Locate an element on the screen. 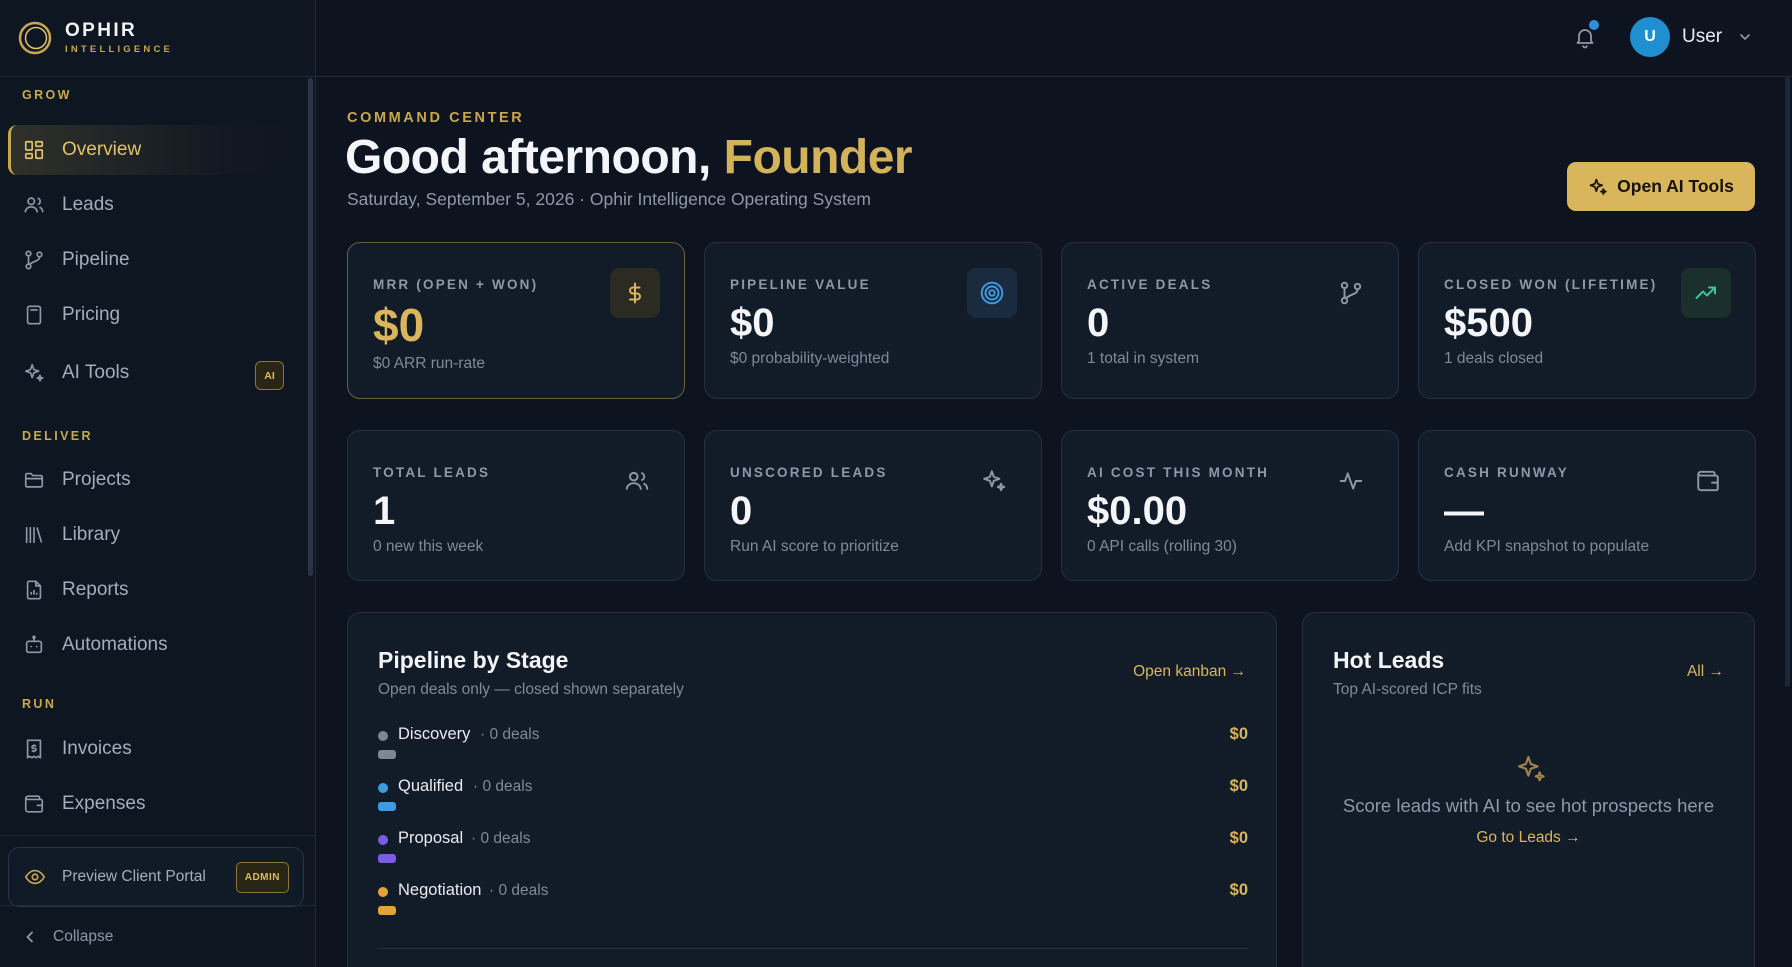 The width and height of the screenshot is (1792, 967). stage-name: Negotiation is located at coordinates (440, 890).